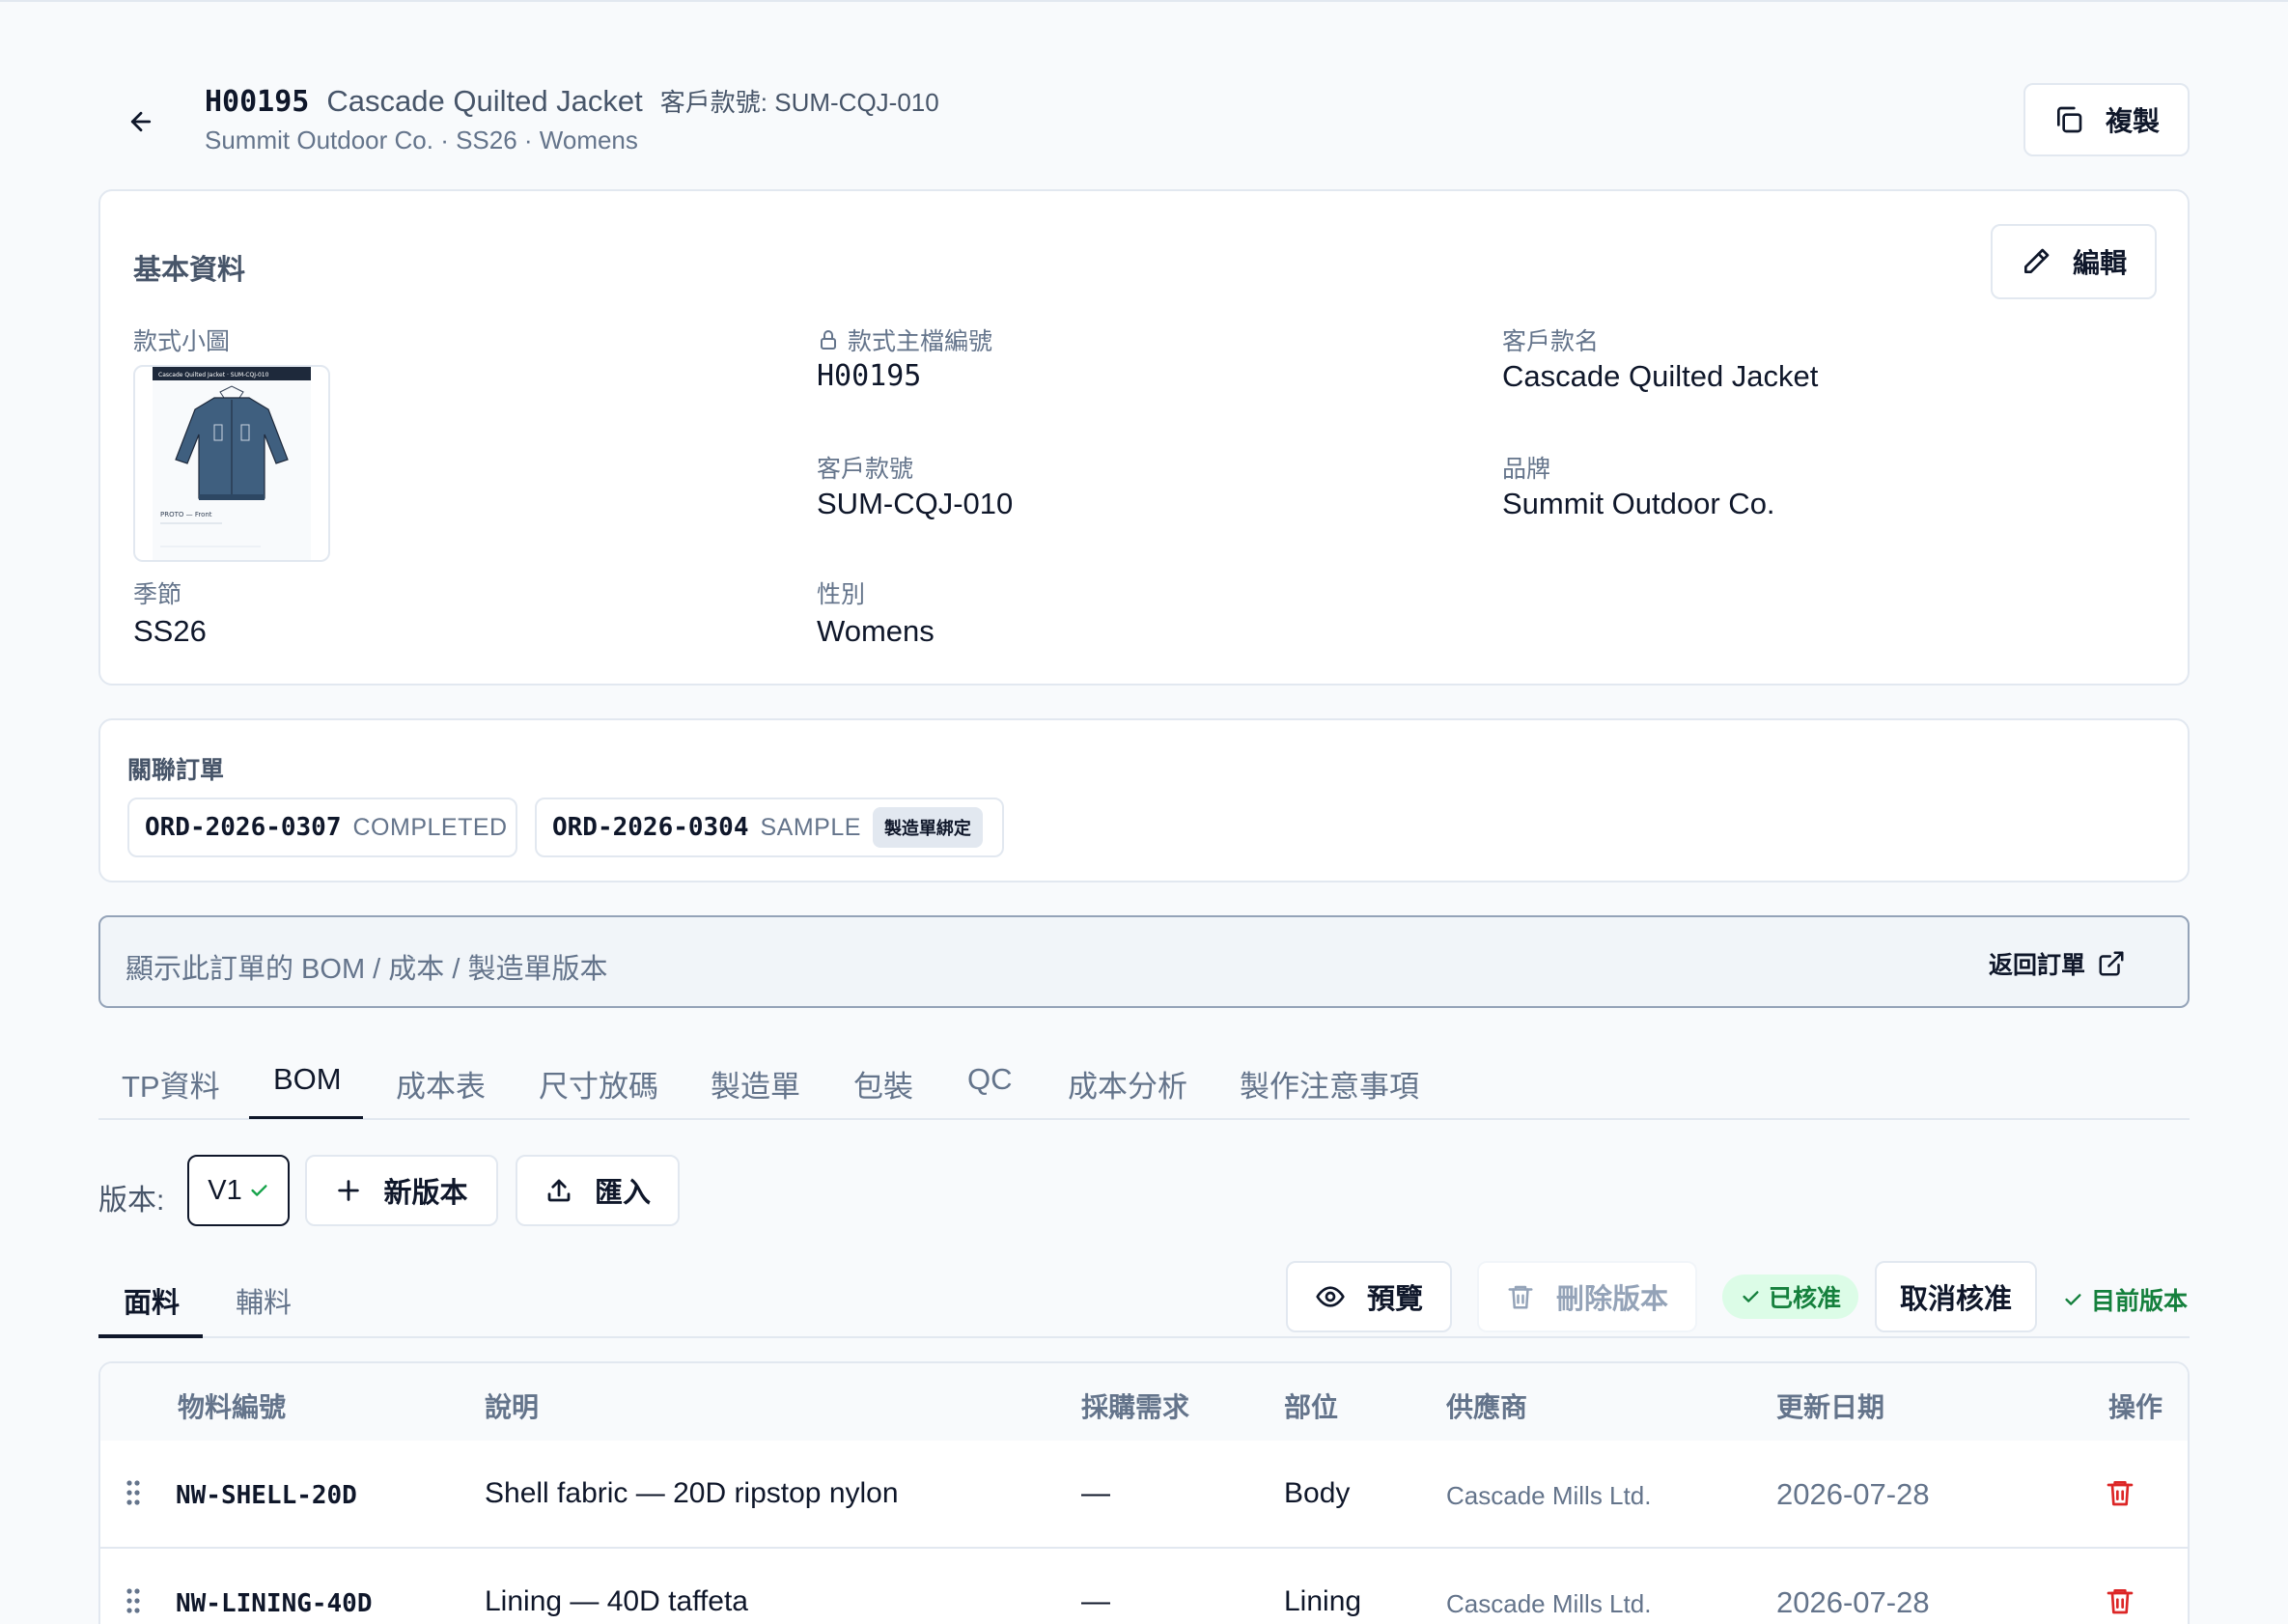 This screenshot has width=2288, height=1624. What do you see at coordinates (484, 101) in the screenshot?
I see `style-name: Cascade Quilted Jacket` at bounding box center [484, 101].